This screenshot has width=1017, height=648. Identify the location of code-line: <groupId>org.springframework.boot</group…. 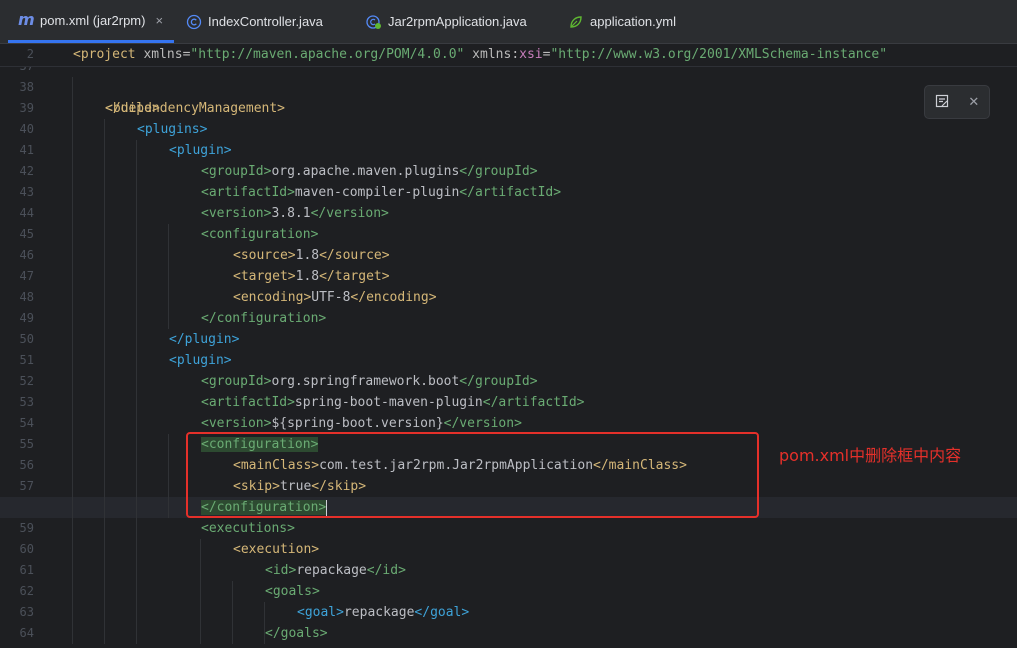
(609, 381).